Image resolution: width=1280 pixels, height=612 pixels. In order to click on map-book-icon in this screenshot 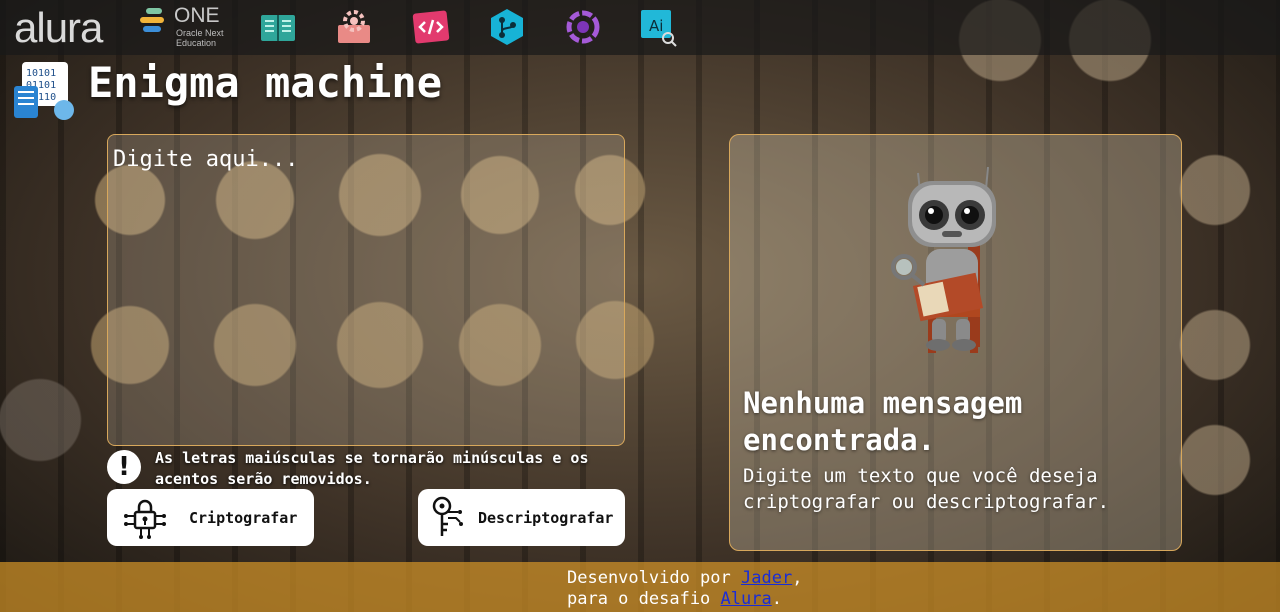, I will do `click(278, 27)`.